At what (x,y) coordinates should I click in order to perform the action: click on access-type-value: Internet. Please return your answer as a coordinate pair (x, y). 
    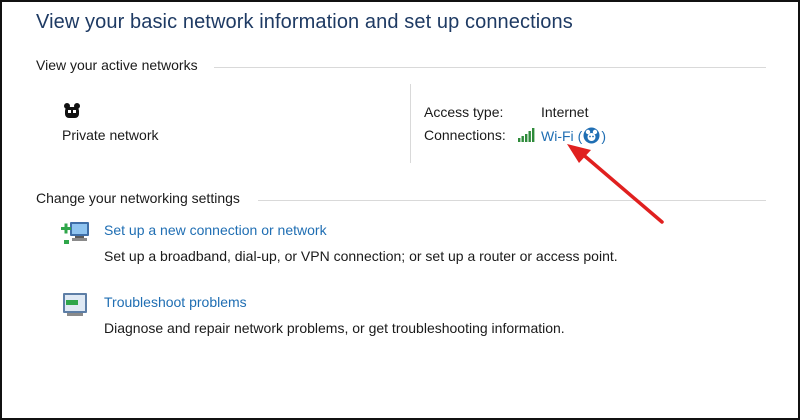
    Looking at the image, I should click on (565, 112).